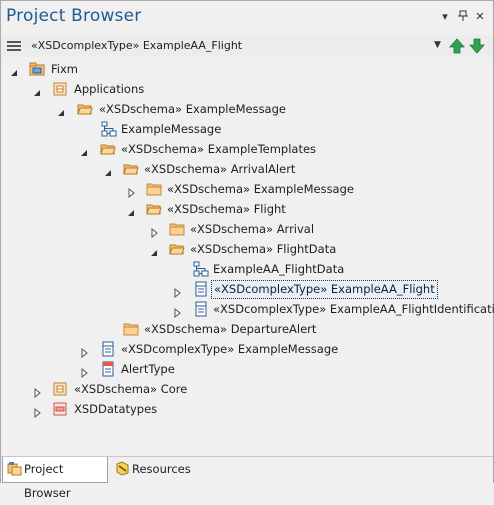 This screenshot has height=505, width=494. I want to click on tree-node-label: ExampleMessage, so click(171, 129).